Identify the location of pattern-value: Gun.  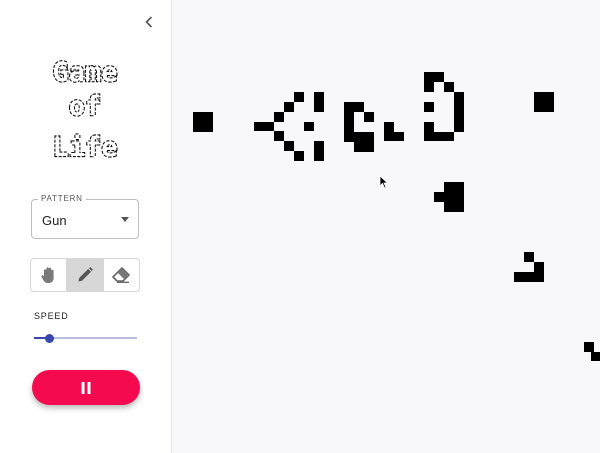
(54, 220).